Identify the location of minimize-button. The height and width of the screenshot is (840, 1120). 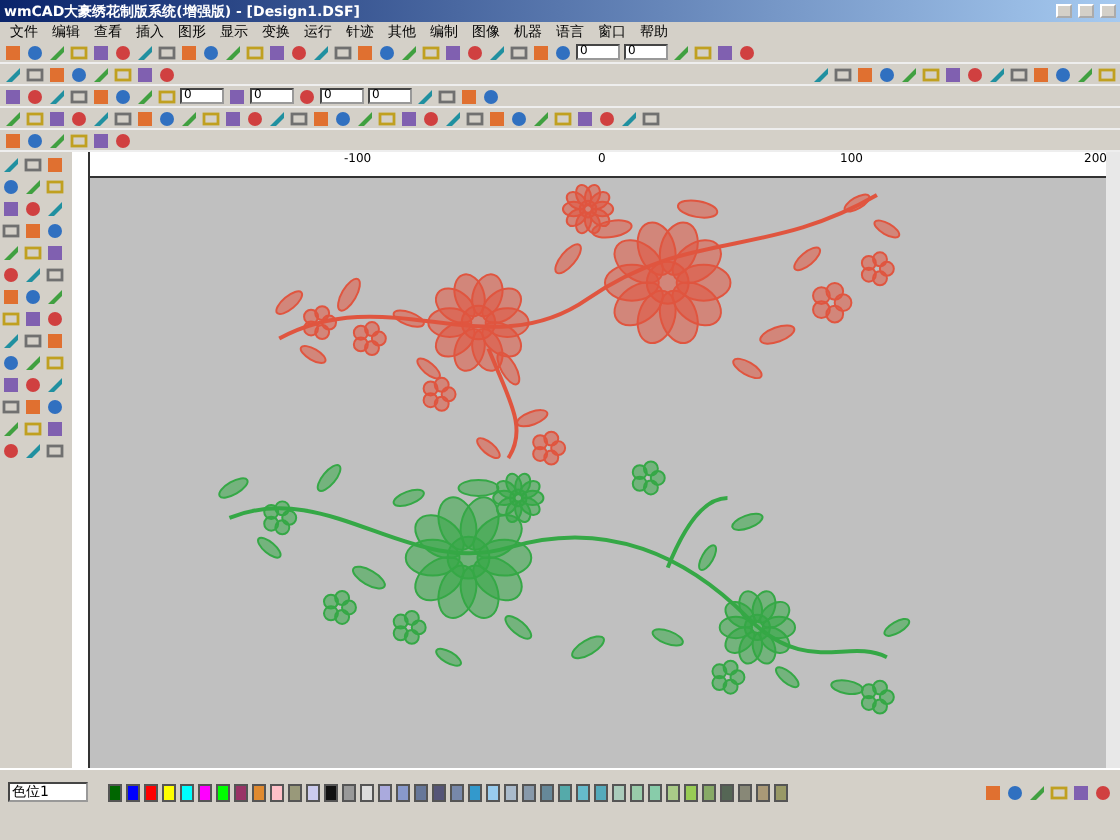
(1064, 11).